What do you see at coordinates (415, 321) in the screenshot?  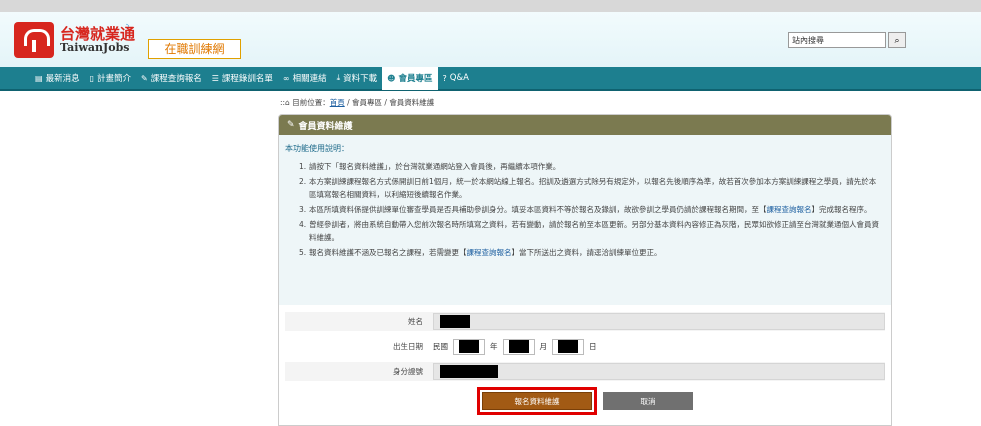 I see `name-label: 姓名` at bounding box center [415, 321].